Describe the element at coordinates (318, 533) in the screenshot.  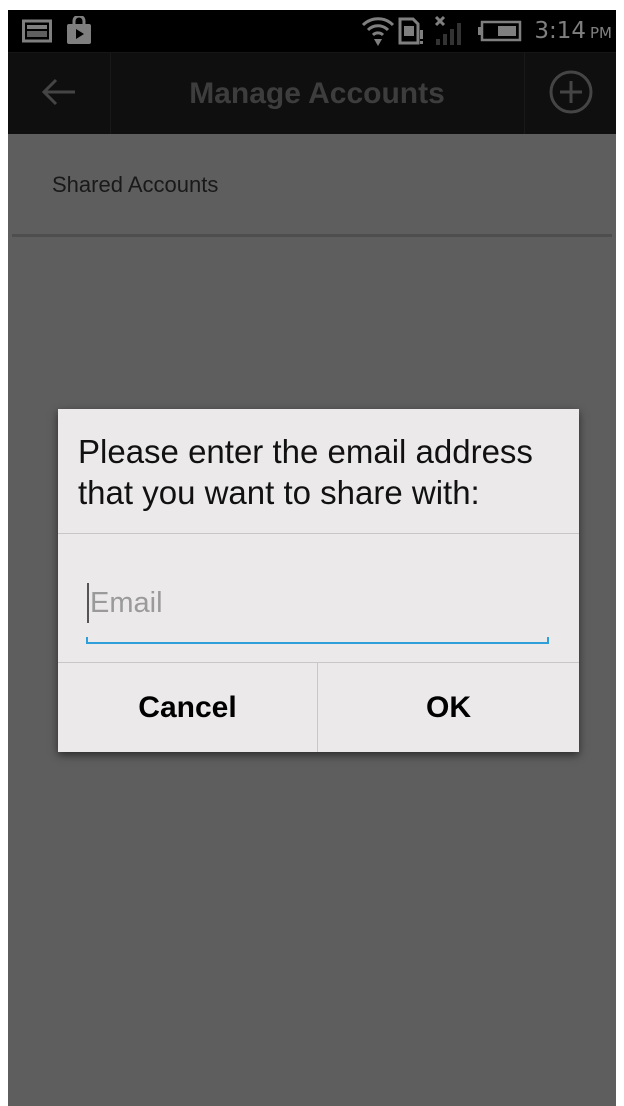
I see `dialog-divider` at that location.